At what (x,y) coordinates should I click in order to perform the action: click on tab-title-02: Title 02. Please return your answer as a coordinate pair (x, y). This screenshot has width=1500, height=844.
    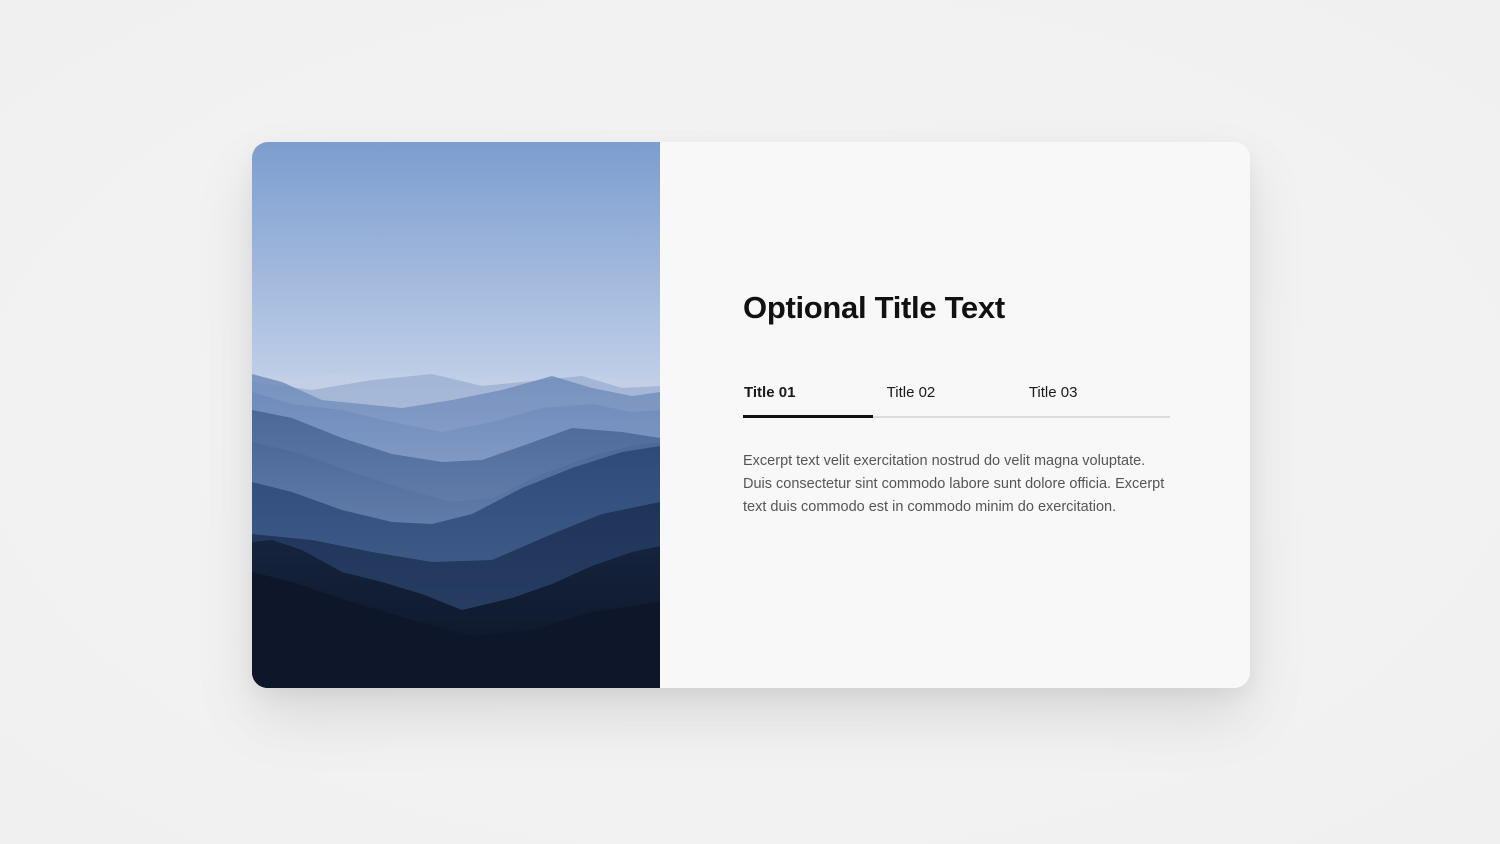
    Looking at the image, I should click on (957, 399).